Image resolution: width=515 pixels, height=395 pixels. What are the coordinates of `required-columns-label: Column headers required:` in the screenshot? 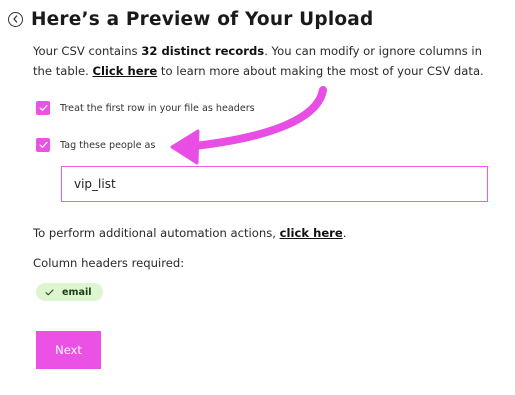 It's located at (109, 263).